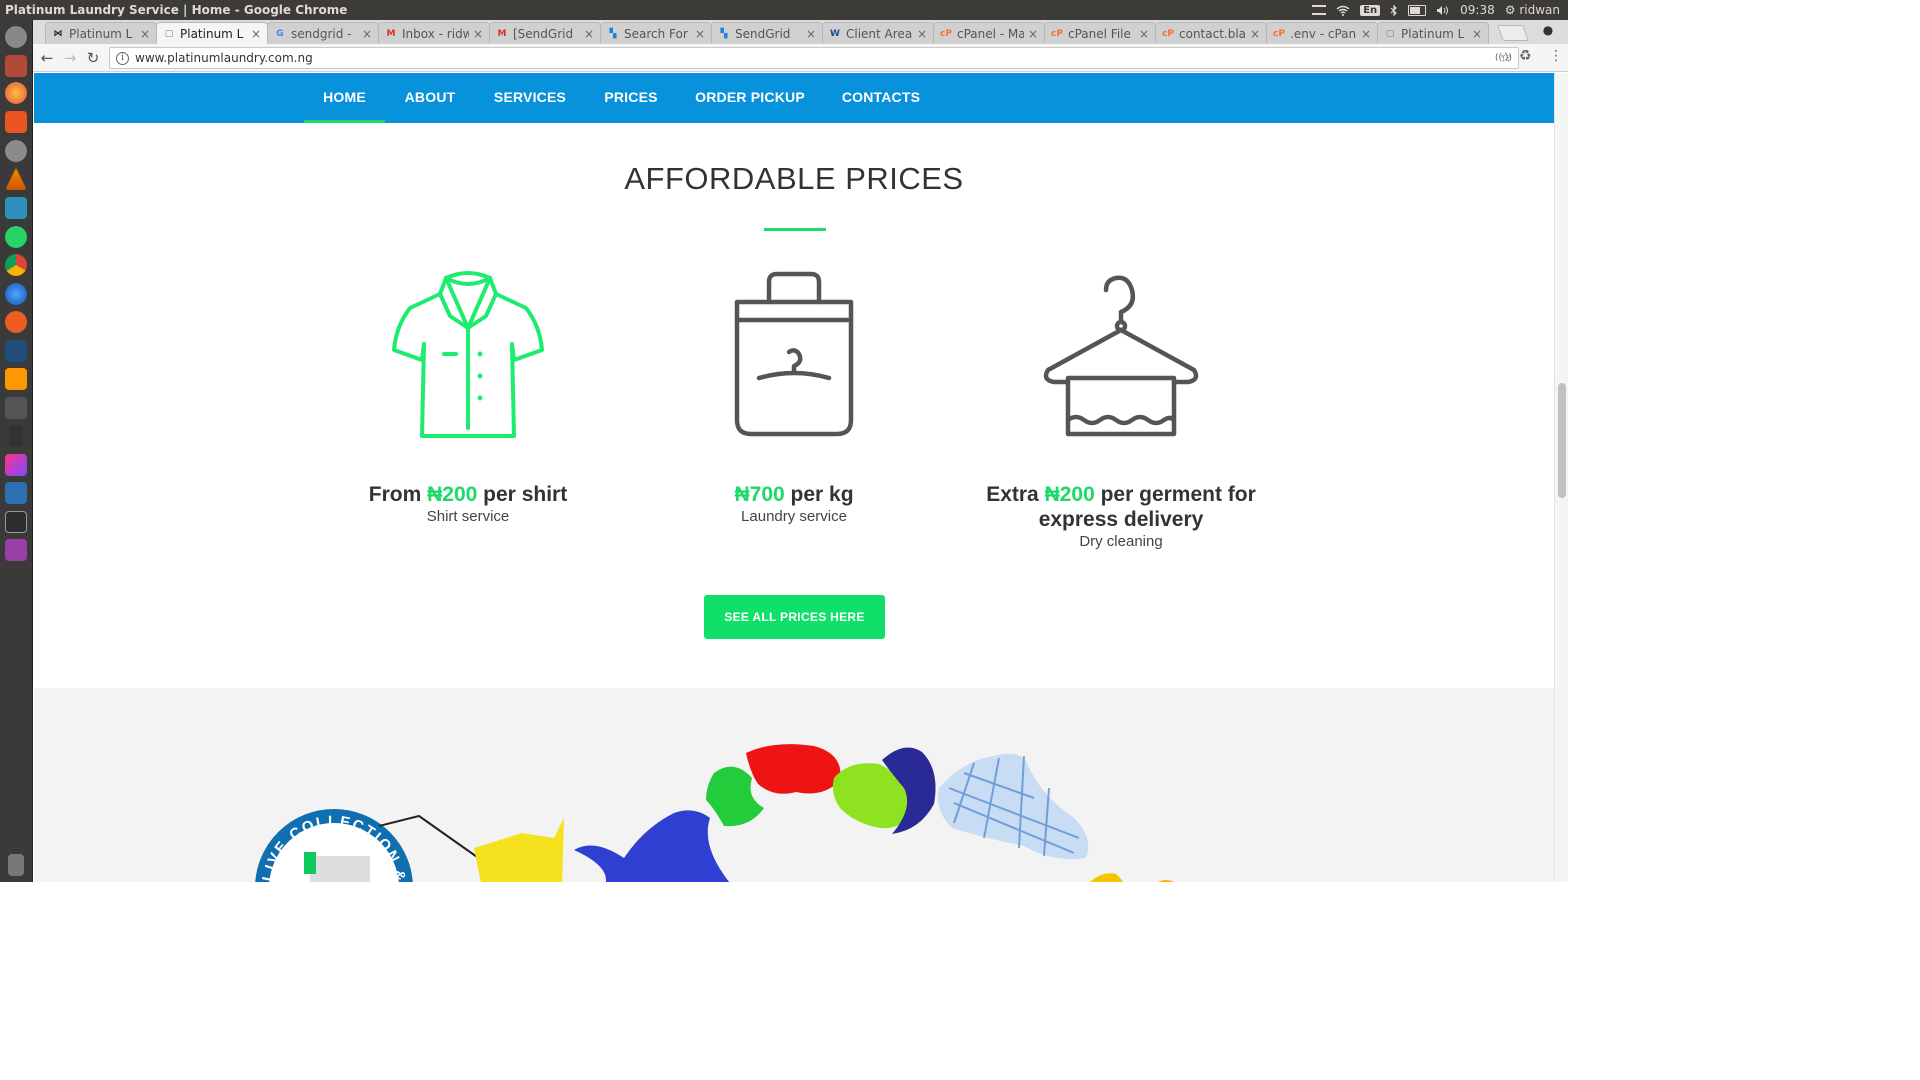 Image resolution: width=1920 pixels, height=1080 pixels. I want to click on browser-tab: cP cPanel File ×, so click(1100, 33).